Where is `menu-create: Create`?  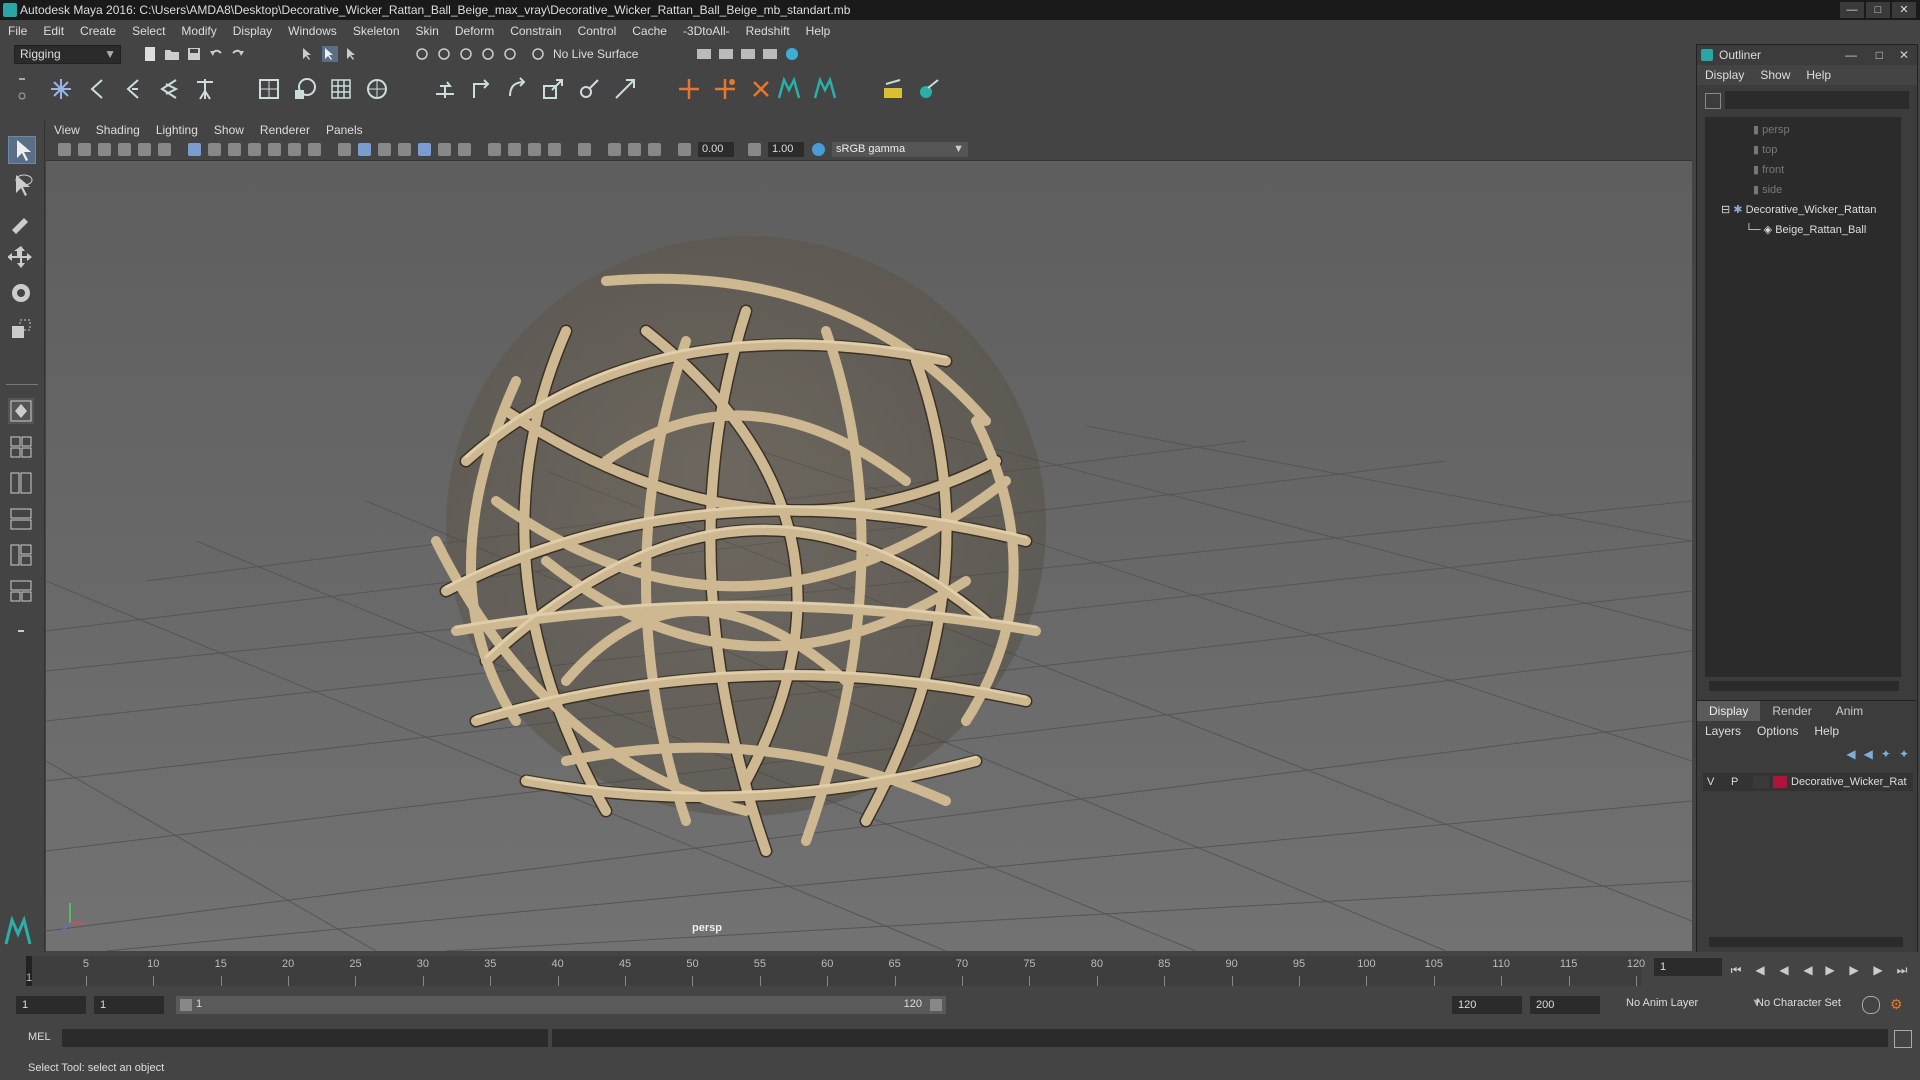 menu-create: Create is located at coordinates (98, 31).